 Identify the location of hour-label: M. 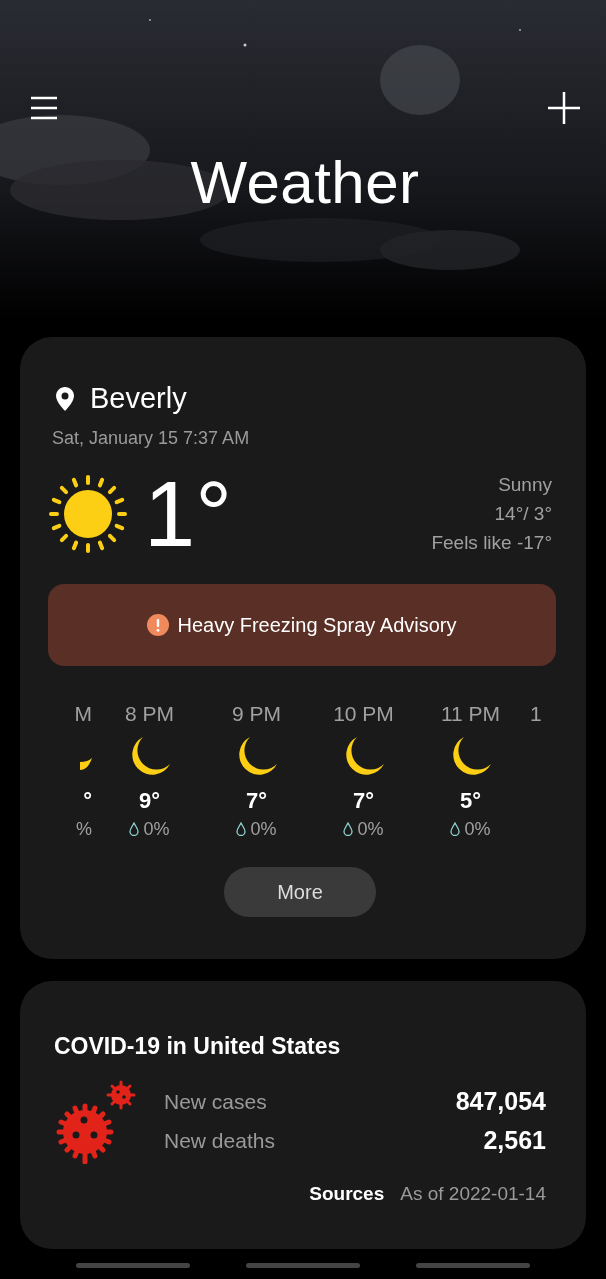
(83, 713).